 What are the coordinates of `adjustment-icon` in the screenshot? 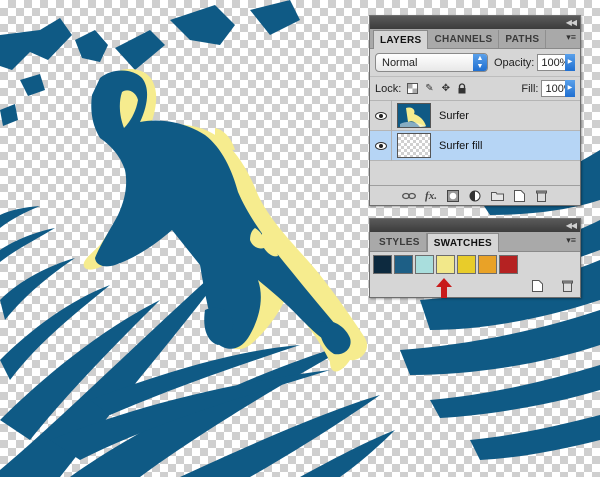 It's located at (475, 196).